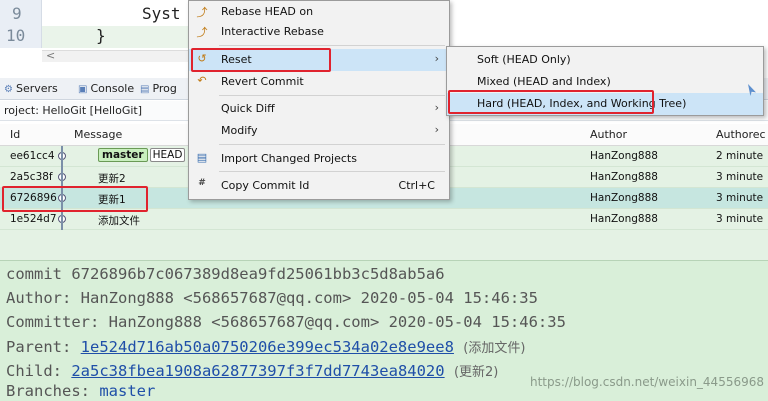 Image resolution: width=768 pixels, height=401 pixels. I want to click on scroll-left-icon: <, so click(50, 55).